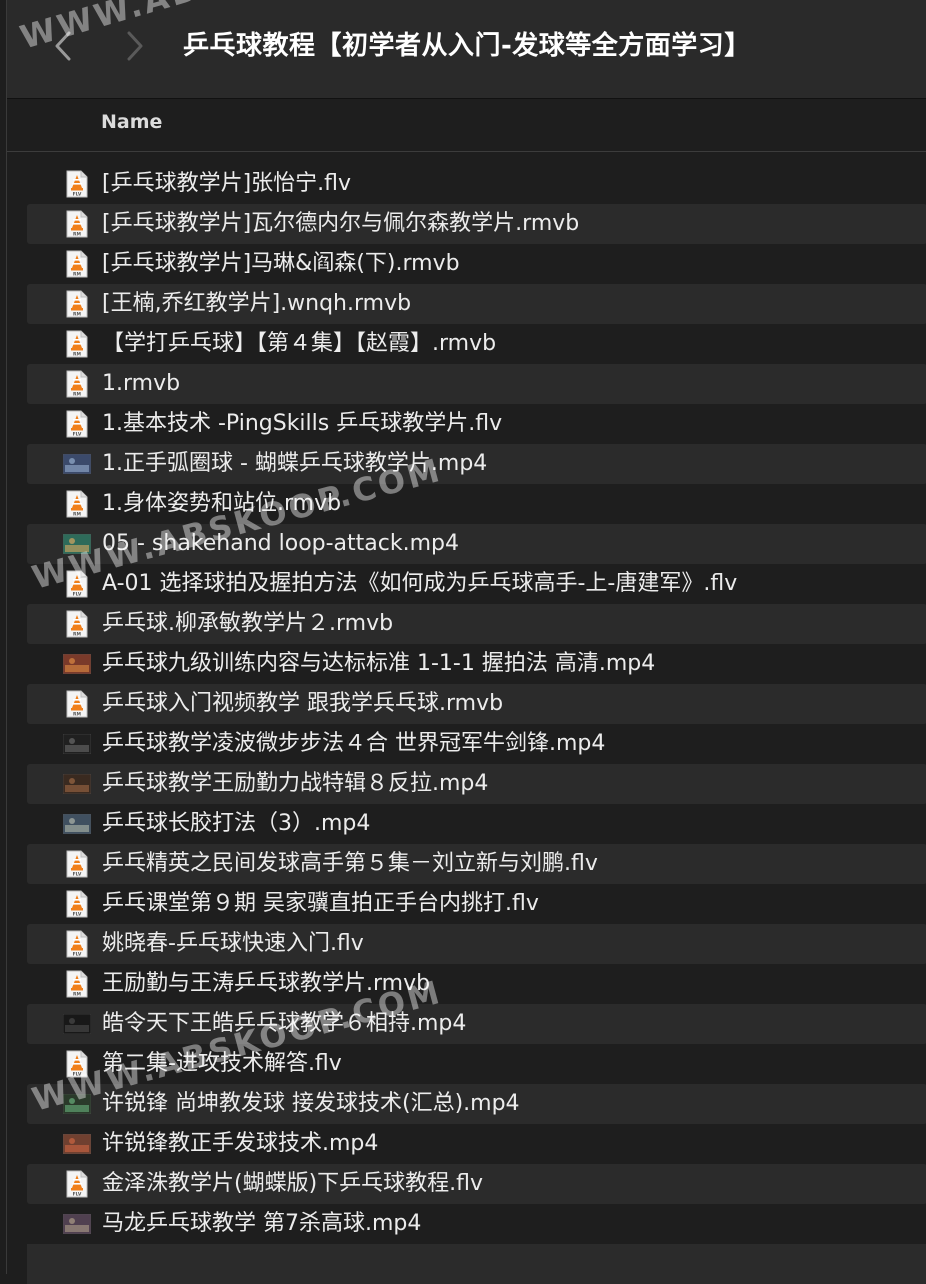  I want to click on file-row: FLV 乒乓精英之民间发球高手第５集－刘立新与刘鹏.flv, so click(476, 864).